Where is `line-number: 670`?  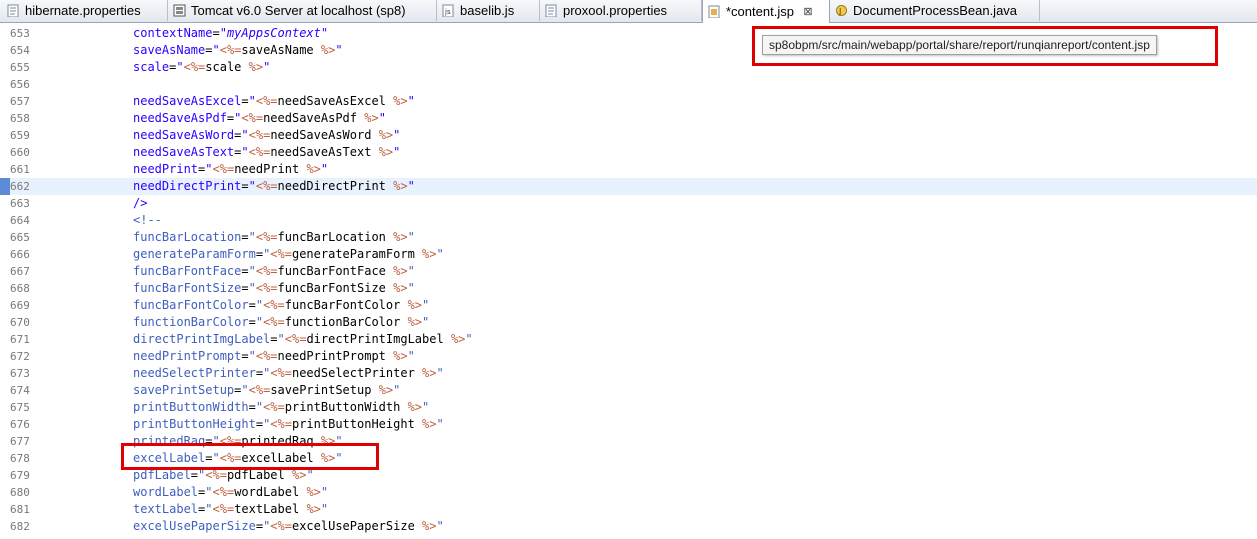 line-number: 670 is located at coordinates (20, 322).